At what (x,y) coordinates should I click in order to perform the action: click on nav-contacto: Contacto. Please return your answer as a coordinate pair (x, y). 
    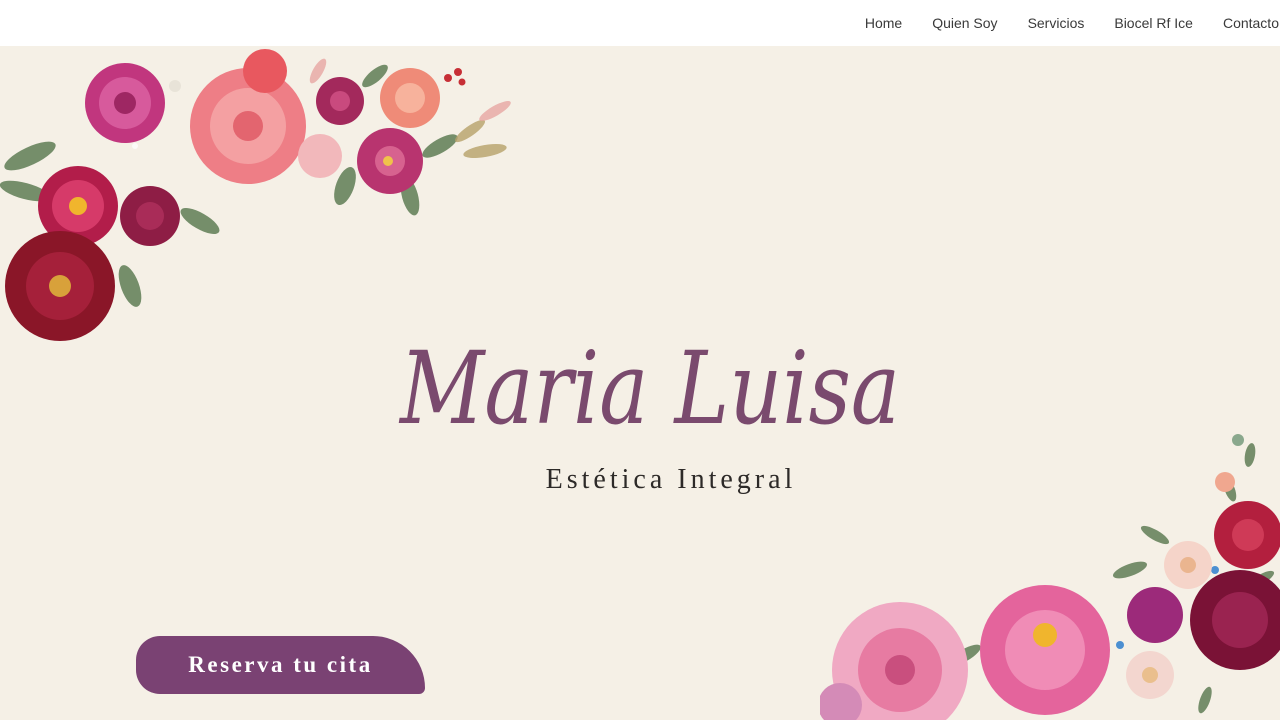
    Looking at the image, I should click on (1244, 23).